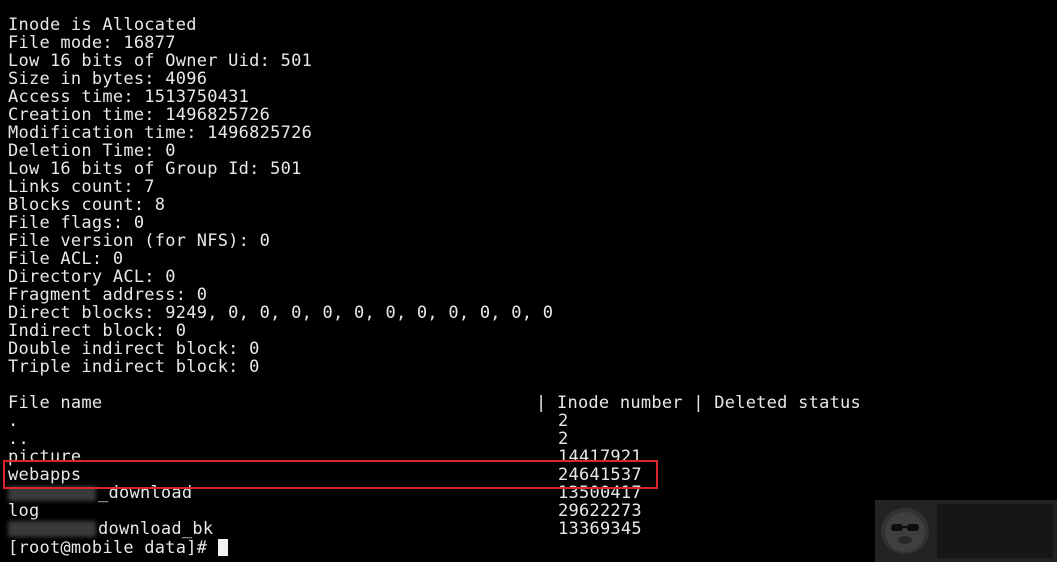  I want to click on inode-info-line: File version (for NFS): 0, so click(139, 241).